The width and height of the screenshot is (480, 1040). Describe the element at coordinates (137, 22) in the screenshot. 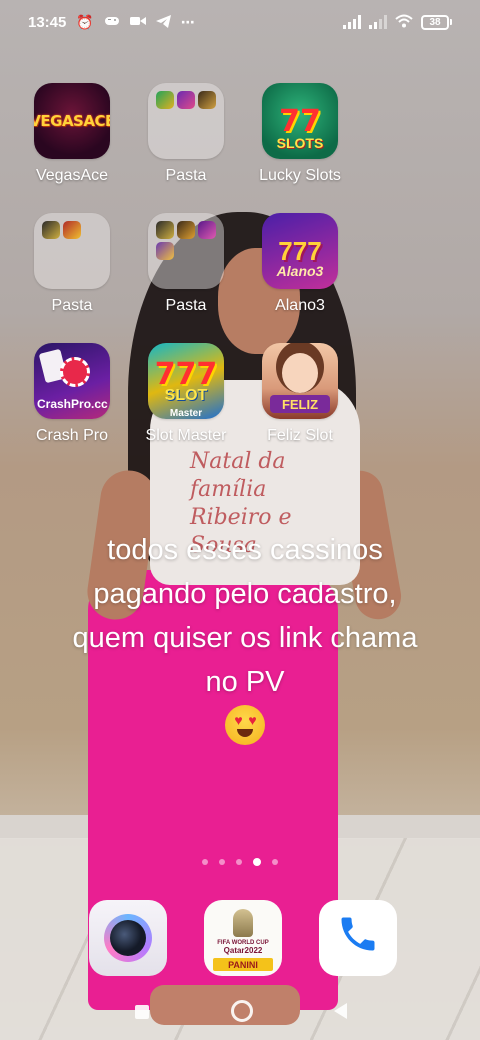

I see `video-camera-icon` at that location.